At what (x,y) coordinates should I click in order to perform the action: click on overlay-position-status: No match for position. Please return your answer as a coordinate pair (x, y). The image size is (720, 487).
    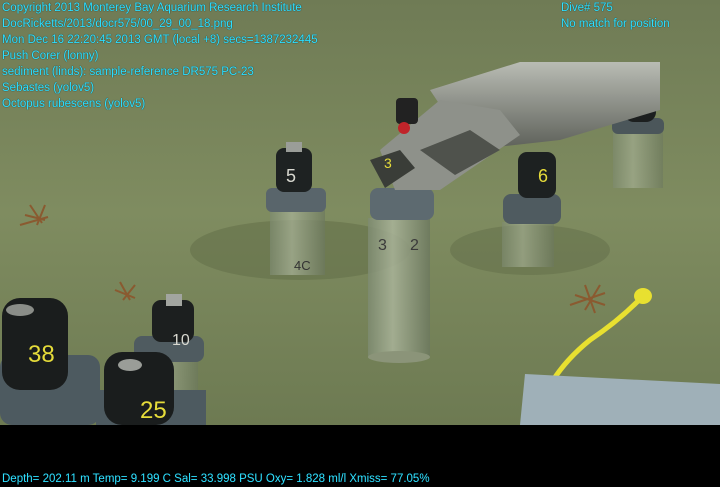
    Looking at the image, I should click on (615, 24).